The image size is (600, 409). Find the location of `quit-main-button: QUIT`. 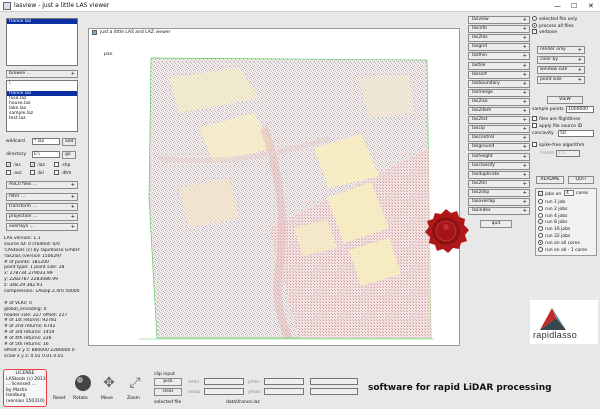

quit-main-button: QUIT is located at coordinates (581, 180).